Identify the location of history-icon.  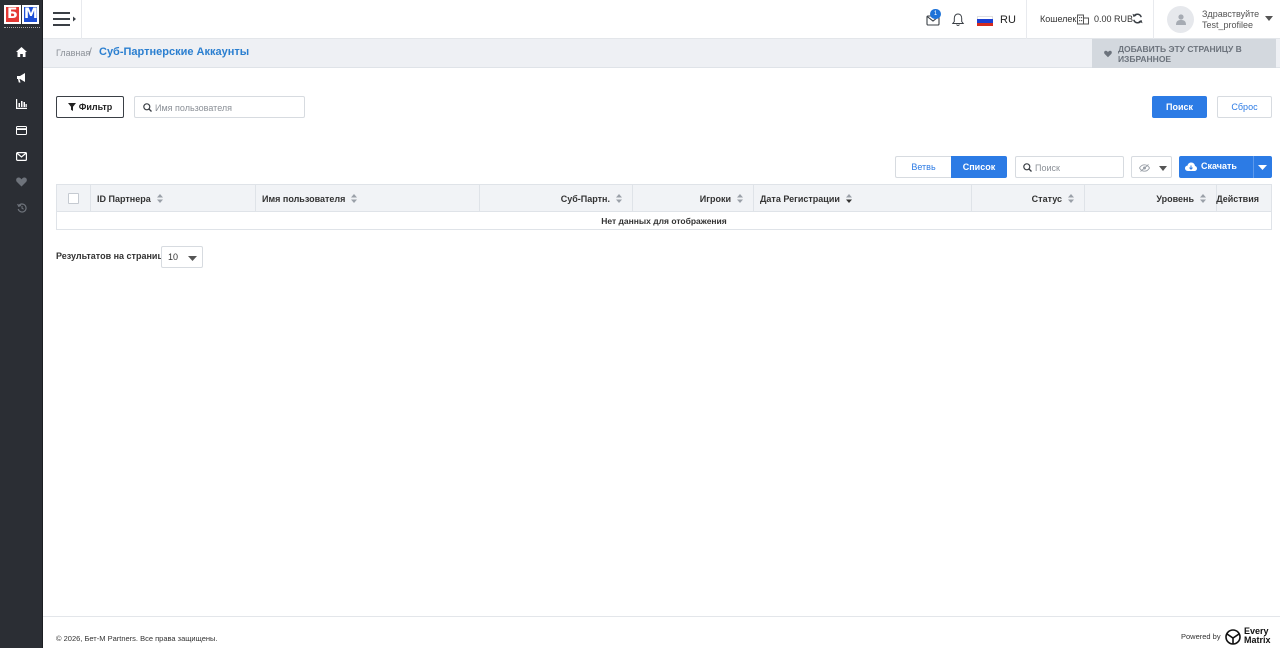
(21, 208).